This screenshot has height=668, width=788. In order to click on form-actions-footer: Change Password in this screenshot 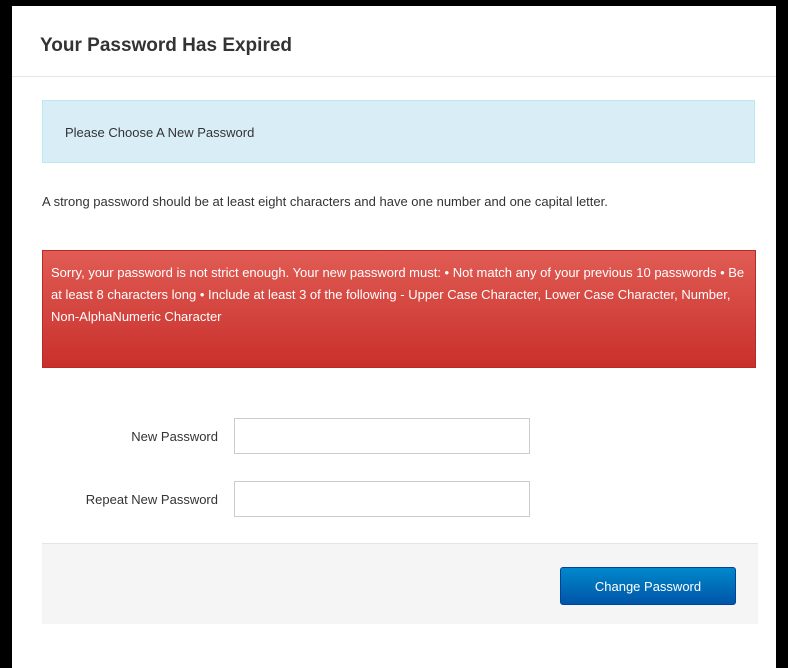, I will do `click(400, 583)`.